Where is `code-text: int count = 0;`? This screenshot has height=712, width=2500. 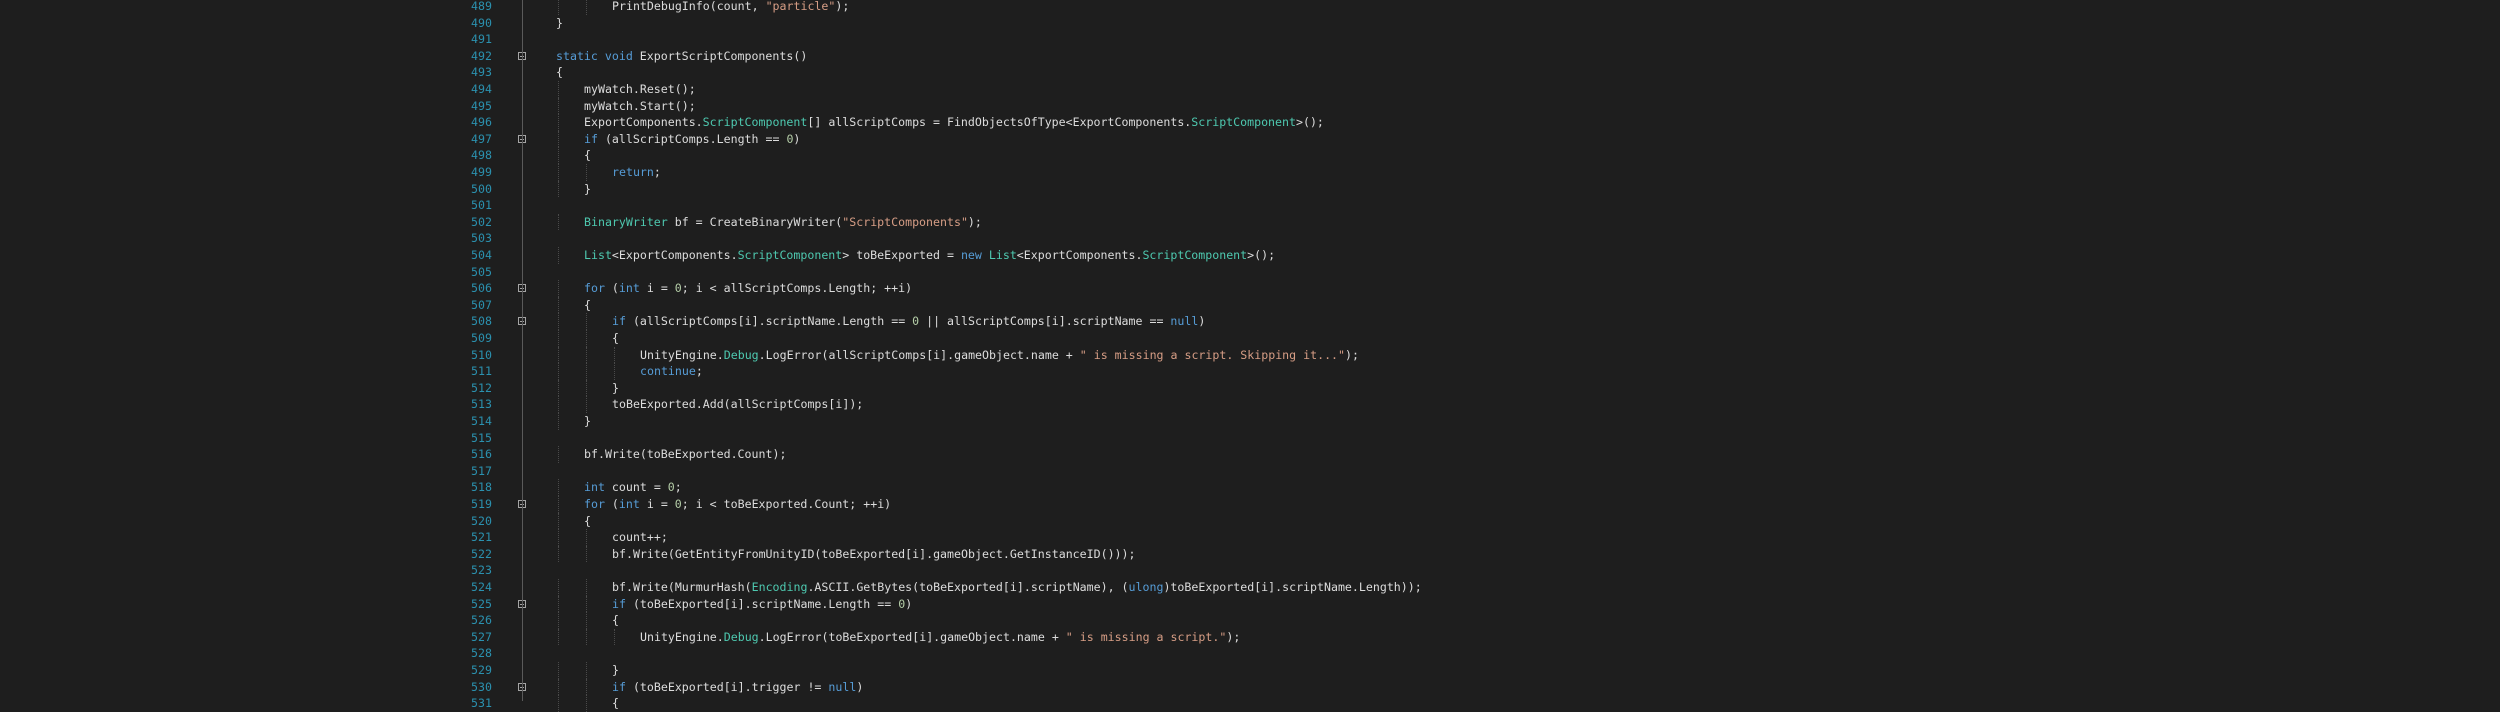
code-text: int count = 0; is located at coordinates (633, 487).